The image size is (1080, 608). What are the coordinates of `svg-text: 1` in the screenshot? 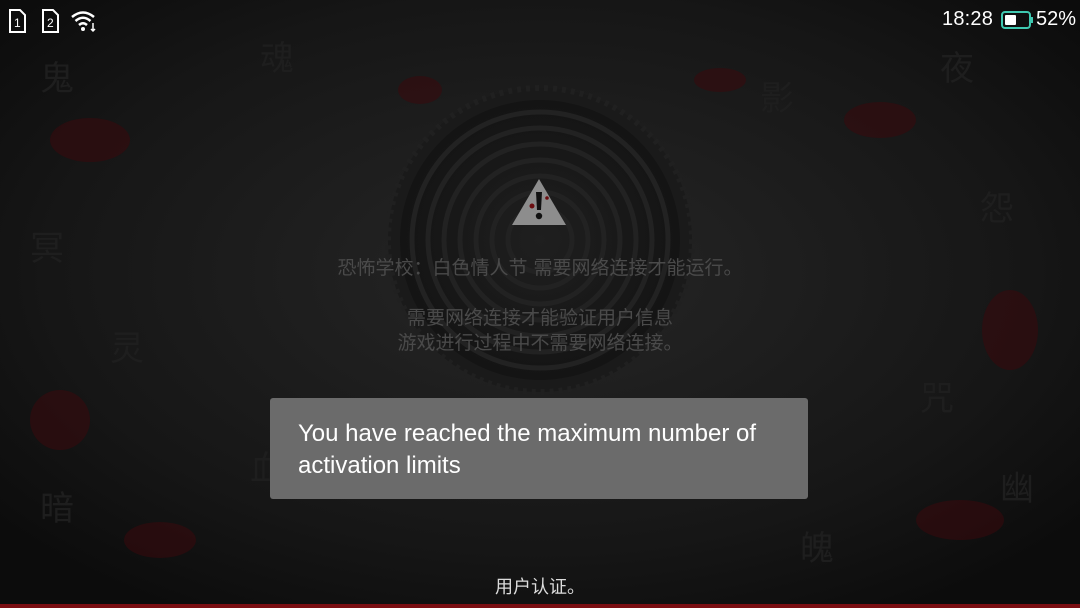 It's located at (17, 23).